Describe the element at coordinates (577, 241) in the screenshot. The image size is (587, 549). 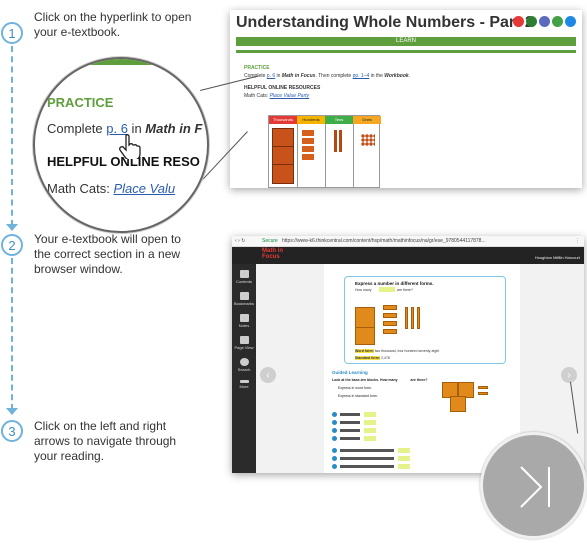
I see `browser-menu-icon: ⋮` at that location.